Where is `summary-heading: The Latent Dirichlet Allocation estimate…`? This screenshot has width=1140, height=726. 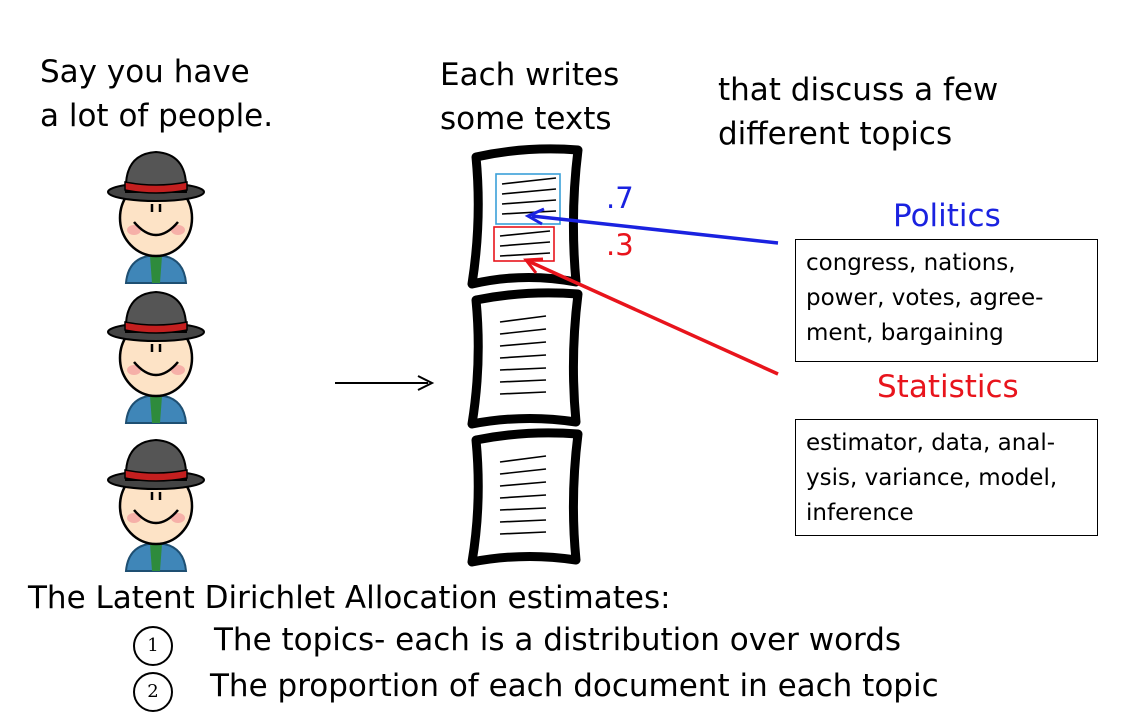
summary-heading: The Latent Dirichlet Allocation estimate… is located at coordinates (349, 598).